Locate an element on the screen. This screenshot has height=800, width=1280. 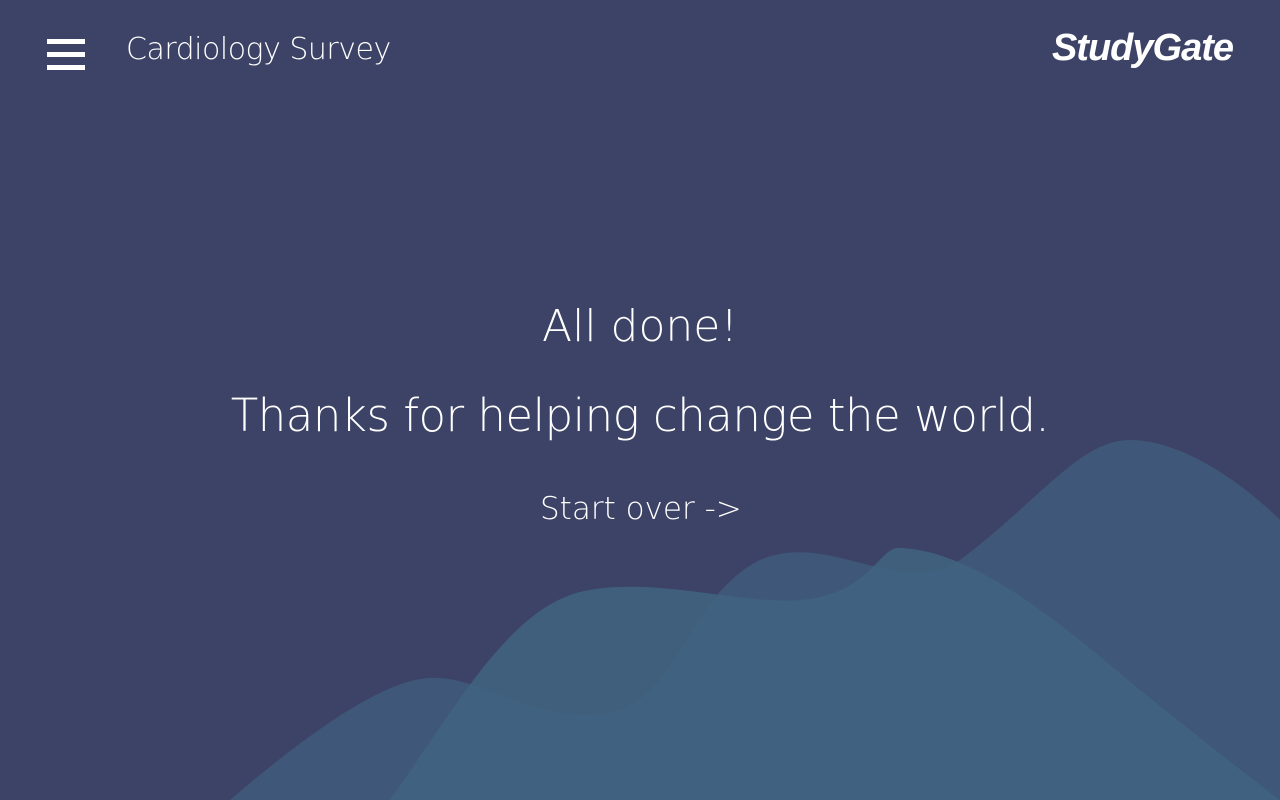
top-bar: Cardiology Survey StudyGate is located at coordinates (640, 55).